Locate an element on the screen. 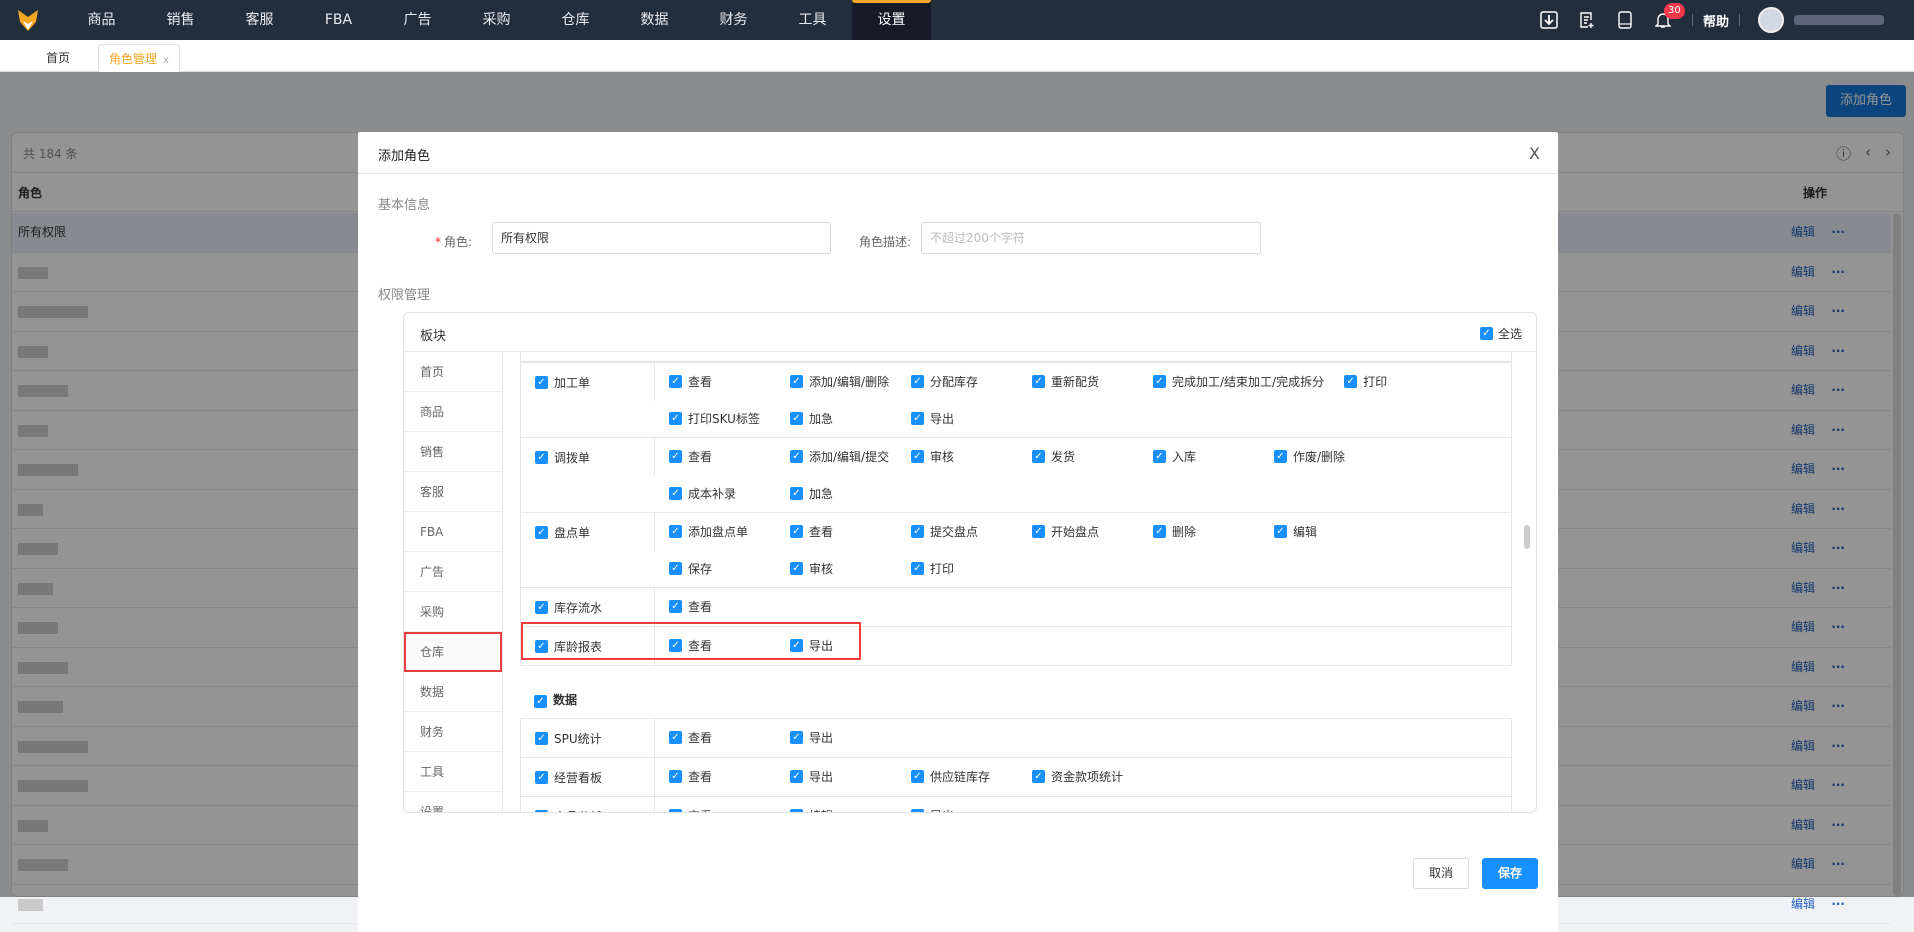 This screenshot has width=1914, height=932. permission-checkbox: ✓ 资金款项统计 is located at coordinates (1092, 776).